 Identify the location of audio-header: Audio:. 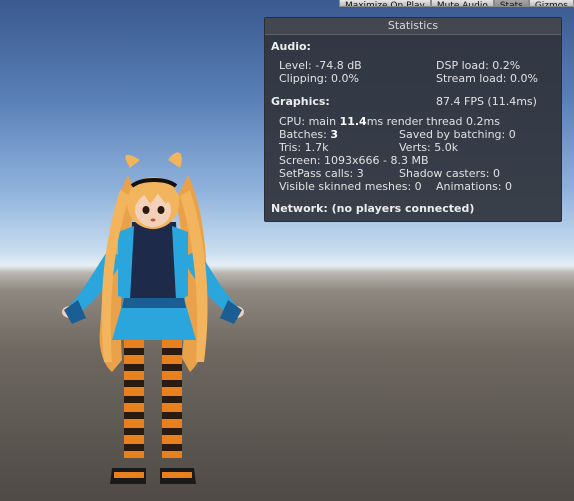
(291, 46).